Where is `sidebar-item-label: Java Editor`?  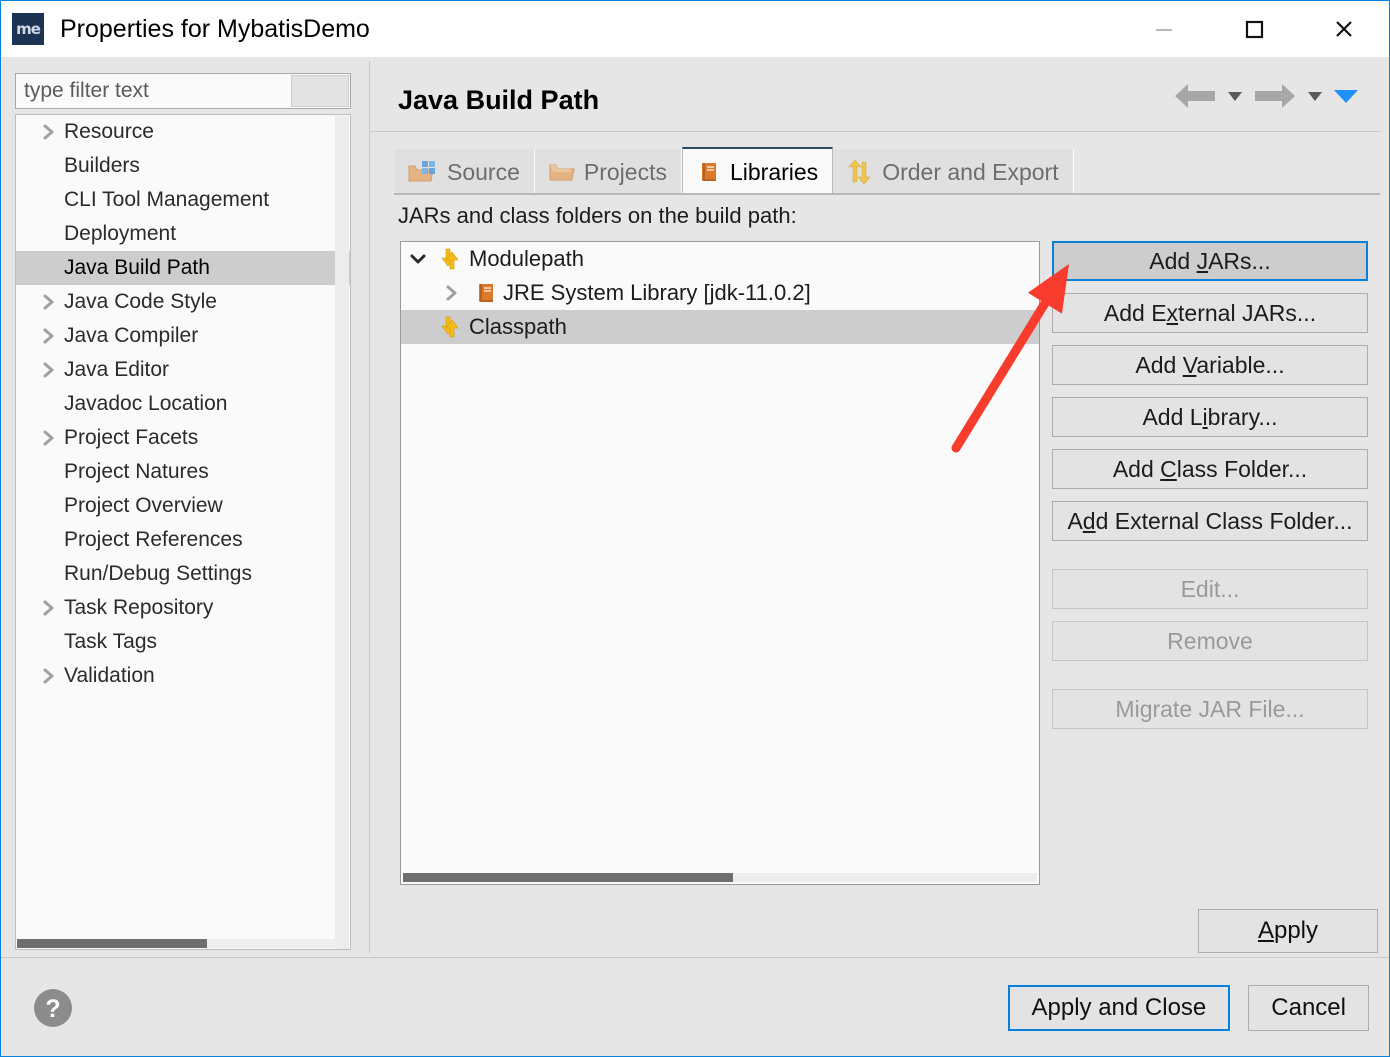
sidebar-item-label: Java Editor is located at coordinates (117, 369).